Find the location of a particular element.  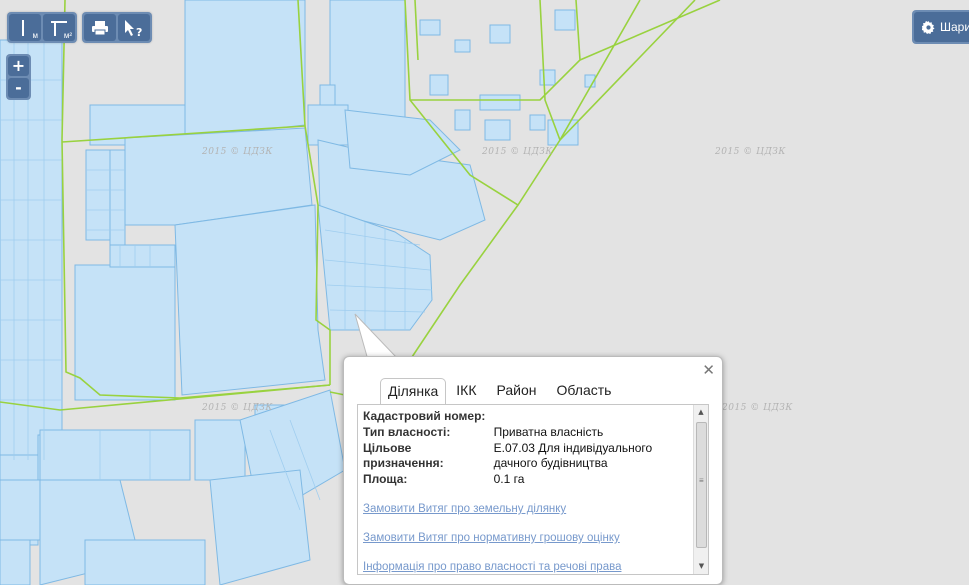

grip-icon: ≡ is located at coordinates (701, 480).